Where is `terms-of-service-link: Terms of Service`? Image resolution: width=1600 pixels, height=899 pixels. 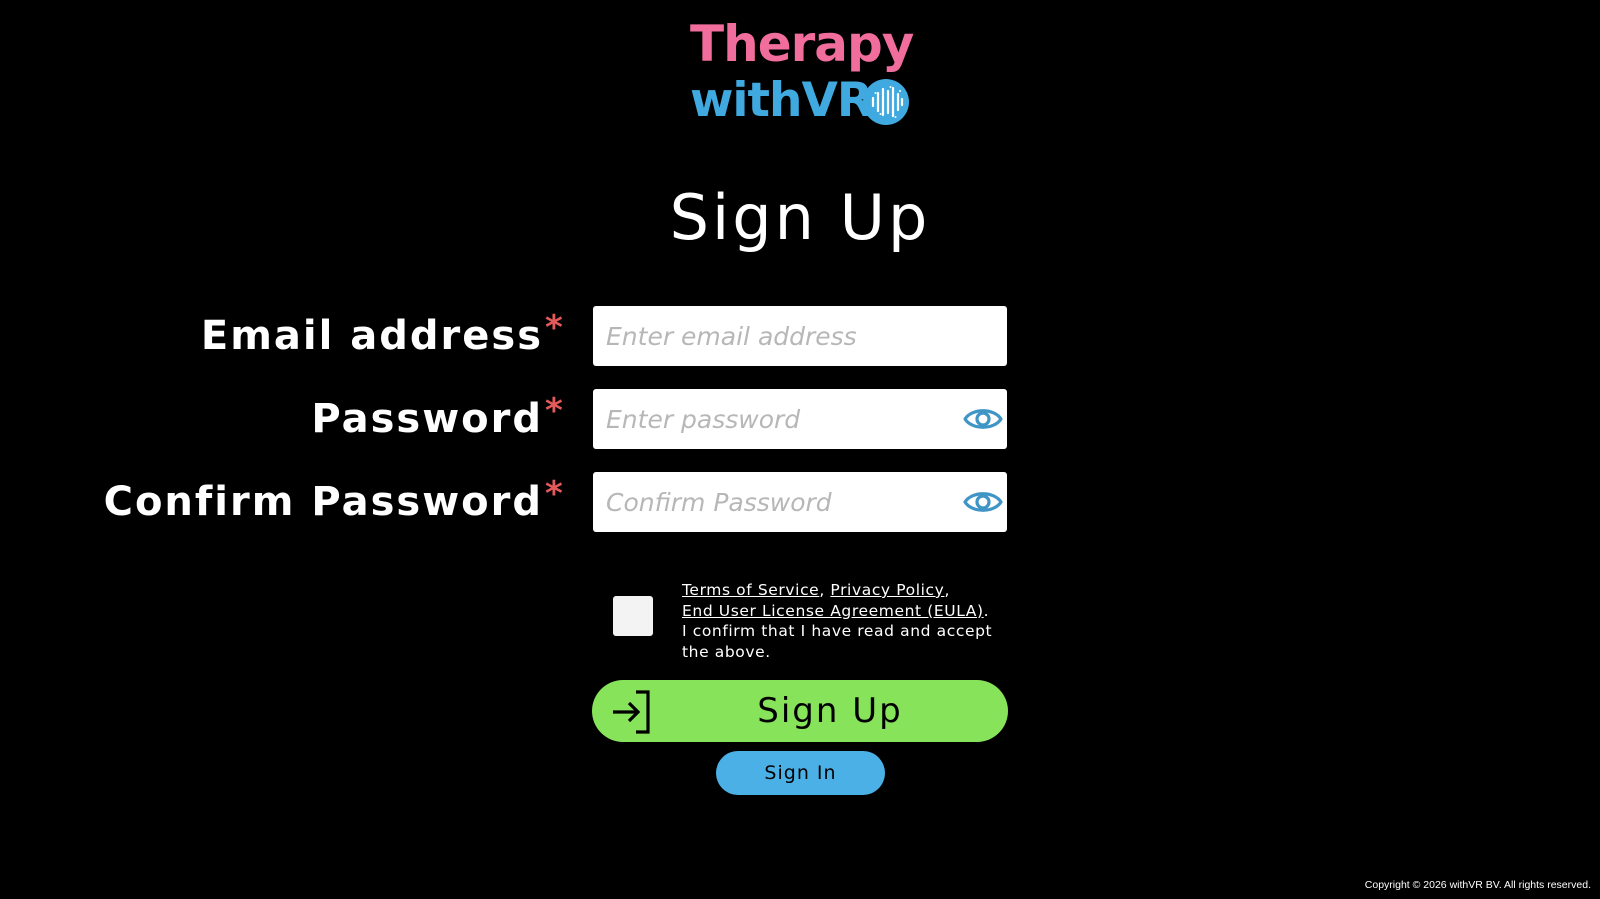 terms-of-service-link: Terms of Service is located at coordinates (750, 590).